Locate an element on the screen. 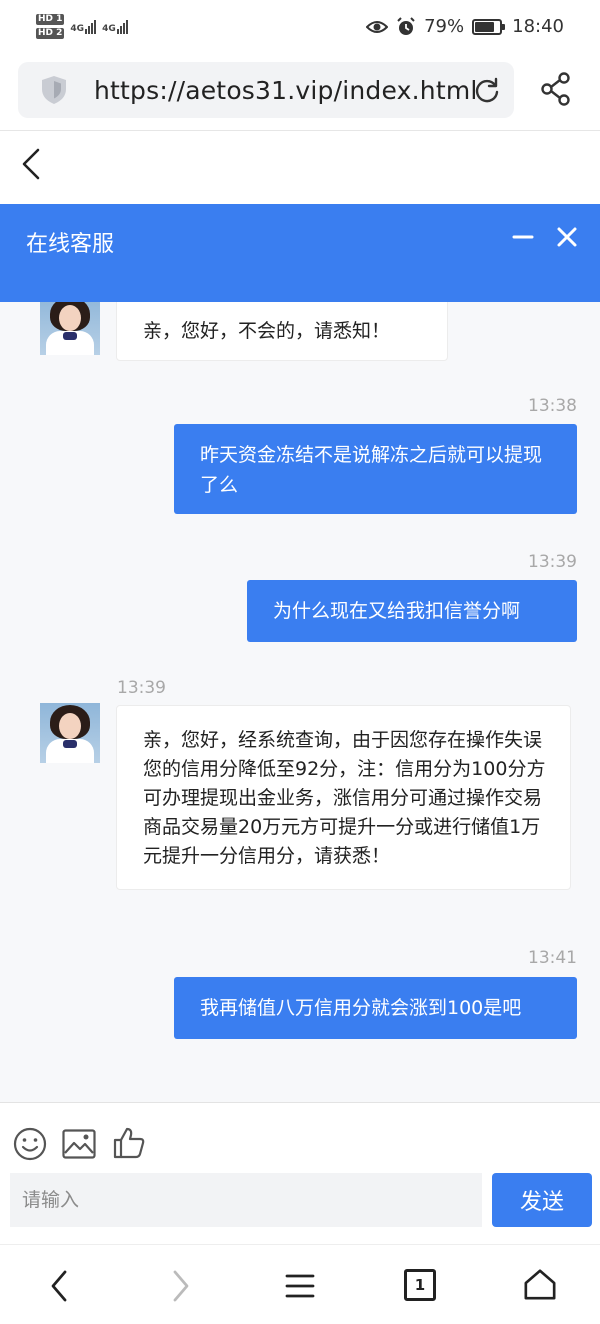  url-text: https://aetos31.vip/index.html is located at coordinates (286, 90).